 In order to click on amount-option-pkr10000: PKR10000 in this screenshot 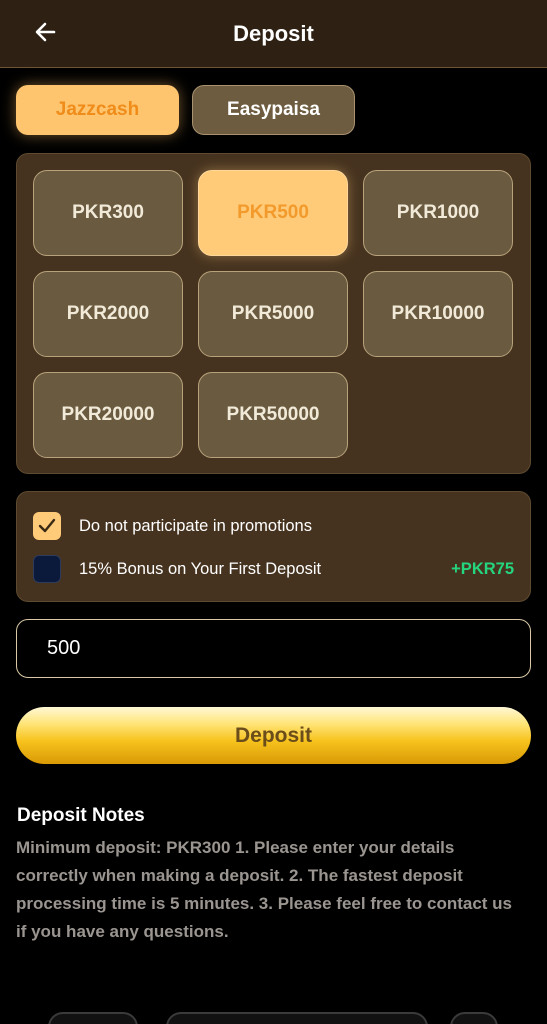, I will do `click(438, 314)`.